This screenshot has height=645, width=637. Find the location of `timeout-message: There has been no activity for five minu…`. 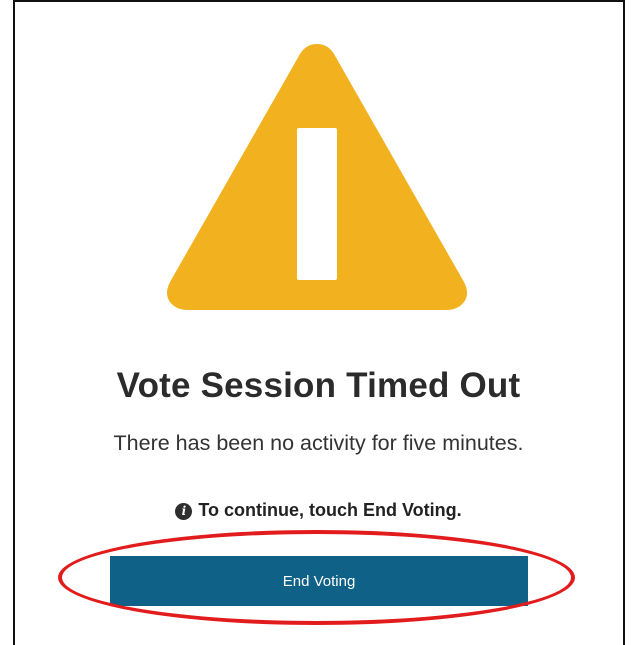

timeout-message: There has been no activity for five minu… is located at coordinates (318, 443).